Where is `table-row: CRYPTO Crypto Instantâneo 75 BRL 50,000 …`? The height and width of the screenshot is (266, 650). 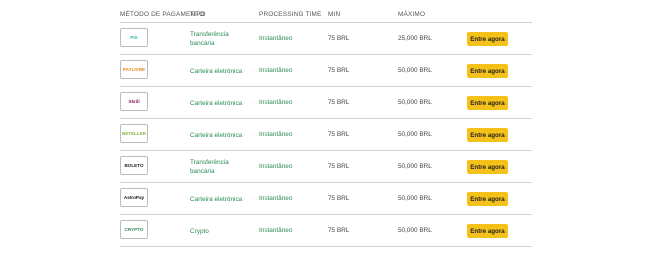 table-row: CRYPTO Crypto Instantâneo 75 BRL 50,000 … is located at coordinates (326, 231).